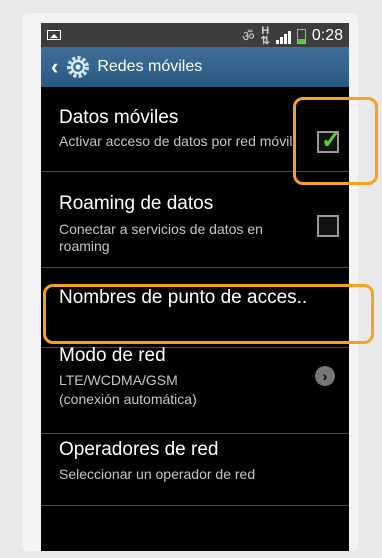 The height and width of the screenshot is (558, 382). I want to click on gallery-icon, so click(54, 35).